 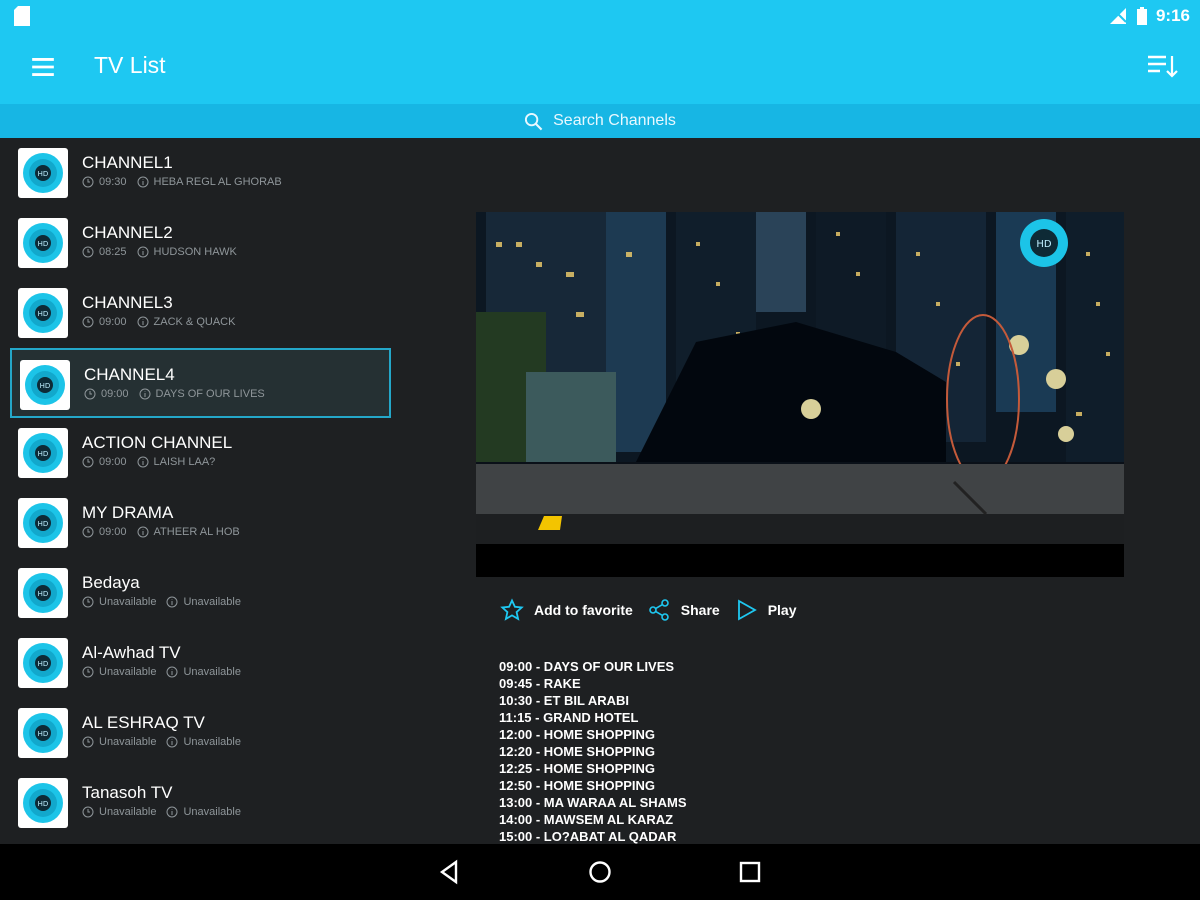 What do you see at coordinates (577, 768) in the screenshot?
I see `schedule-row: 12:25 - HOME SHOPPING` at bounding box center [577, 768].